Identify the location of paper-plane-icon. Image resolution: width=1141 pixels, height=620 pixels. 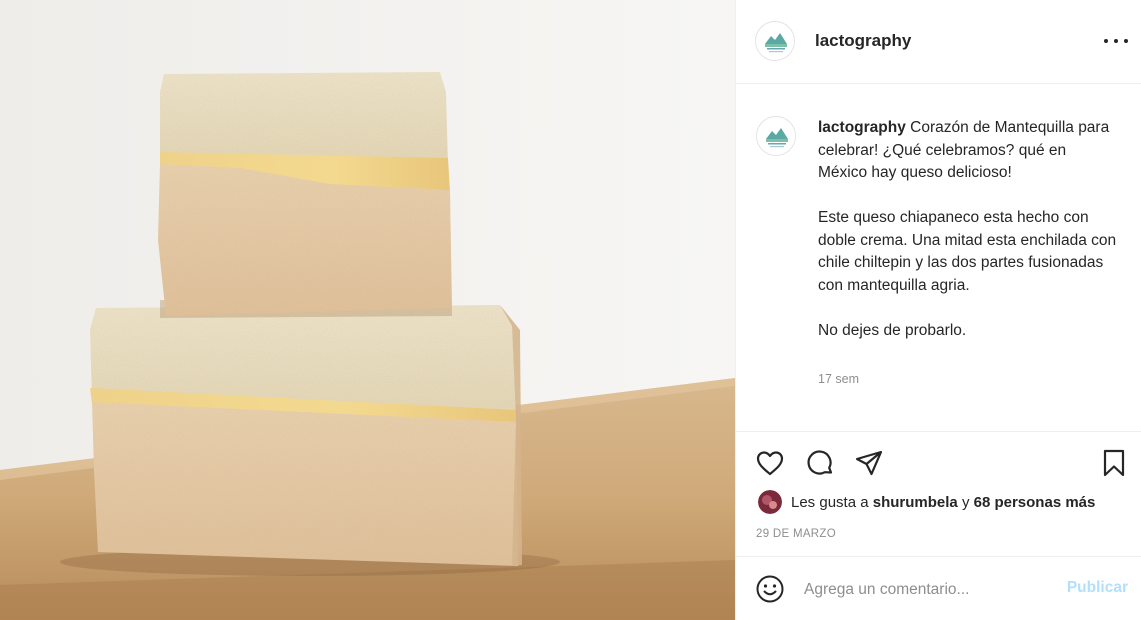
(869, 463).